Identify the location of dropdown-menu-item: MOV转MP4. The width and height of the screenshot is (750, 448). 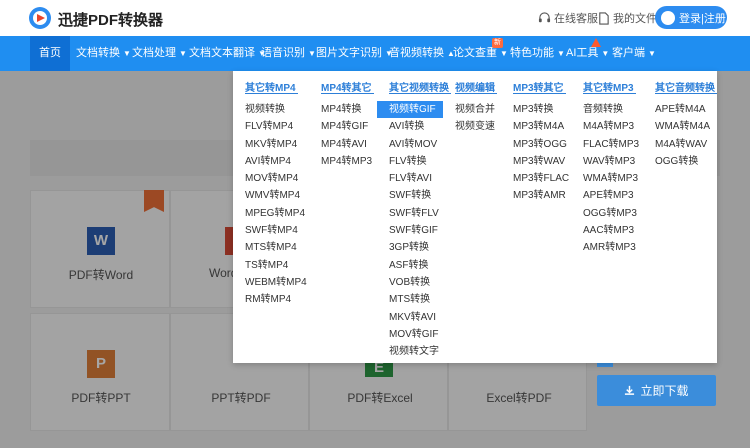
(276, 178).